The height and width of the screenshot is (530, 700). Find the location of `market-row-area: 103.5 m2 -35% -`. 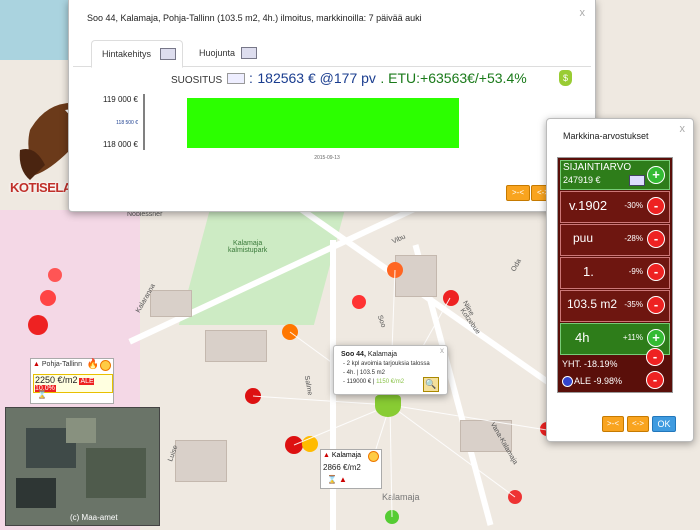

market-row-area: 103.5 m2 -35% - is located at coordinates (615, 306).